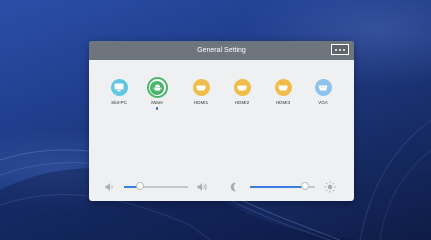  I want to click on more-dots-icon, so click(336, 49).